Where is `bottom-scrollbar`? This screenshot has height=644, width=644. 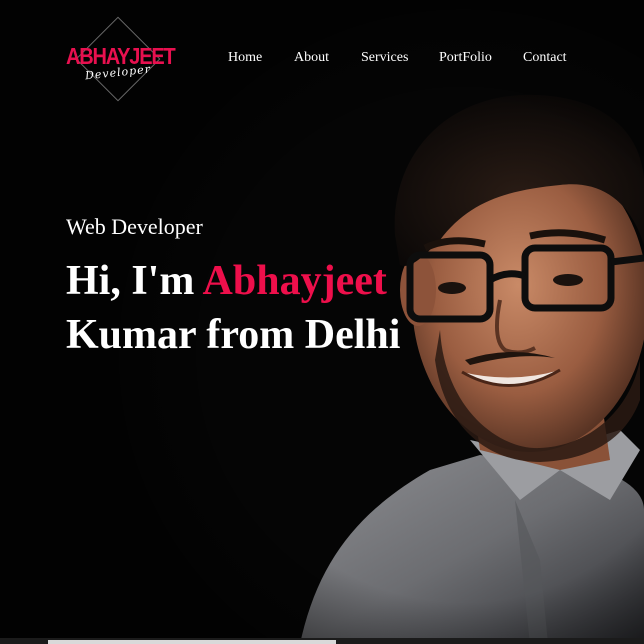
bottom-scrollbar is located at coordinates (322, 641).